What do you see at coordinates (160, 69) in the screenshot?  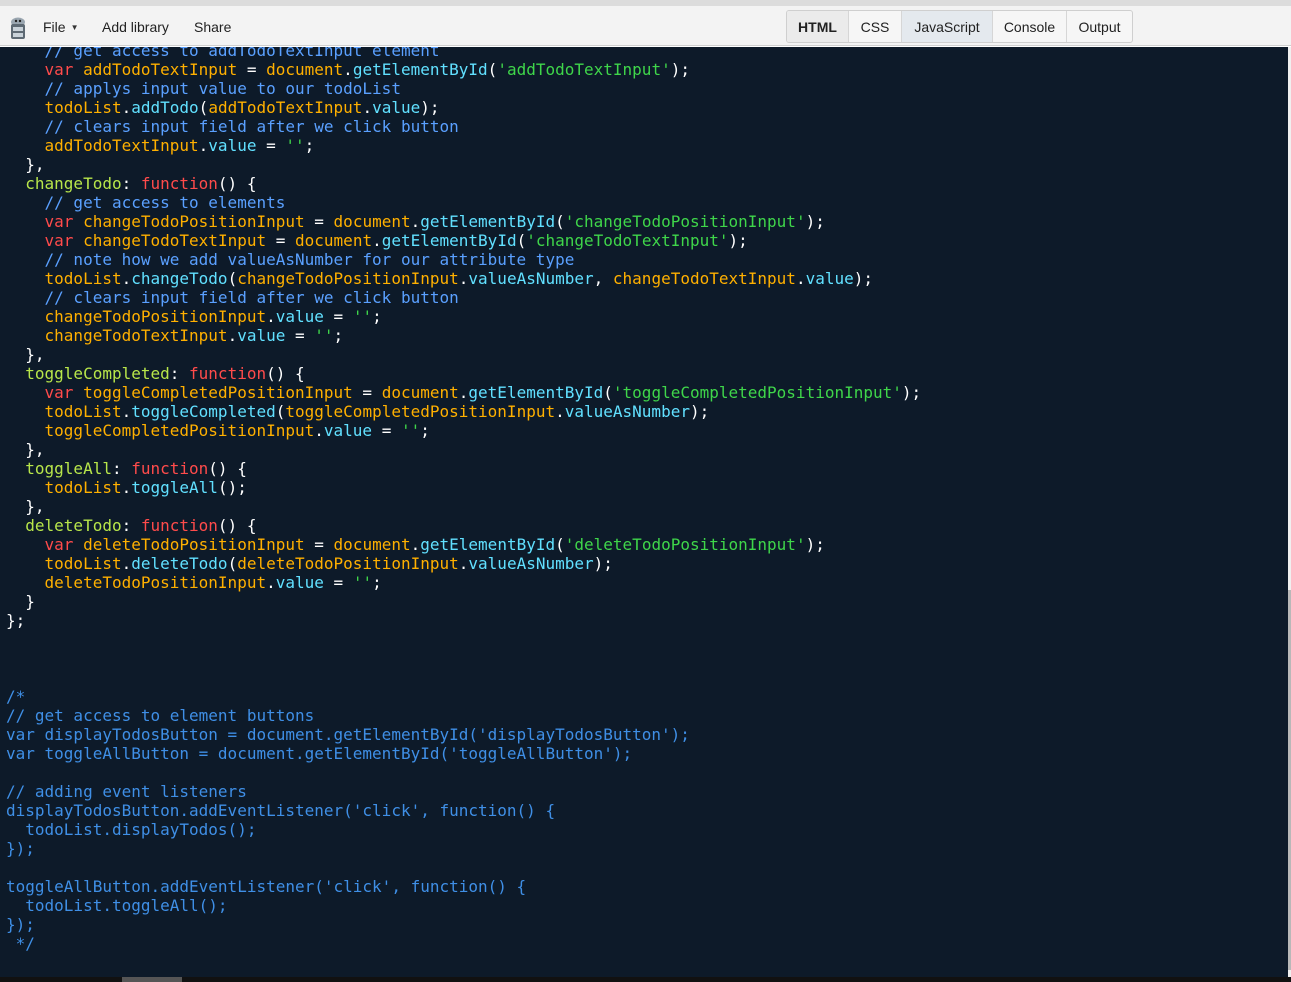 I see `code-token: addTodoTextInput` at bounding box center [160, 69].